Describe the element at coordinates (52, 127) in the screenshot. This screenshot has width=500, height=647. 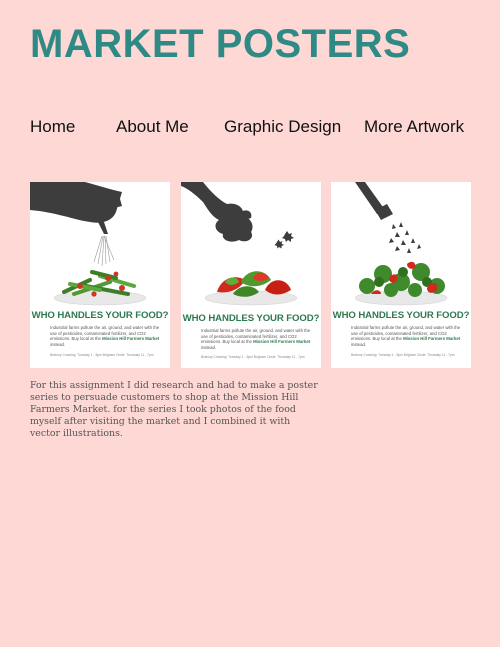
I see `nav-home: Home` at that location.